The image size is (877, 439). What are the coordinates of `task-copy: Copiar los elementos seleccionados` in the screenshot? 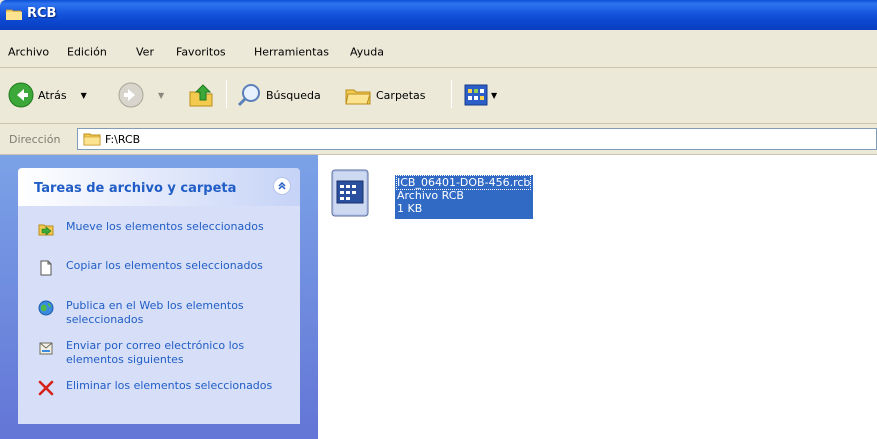 It's located at (162, 267).